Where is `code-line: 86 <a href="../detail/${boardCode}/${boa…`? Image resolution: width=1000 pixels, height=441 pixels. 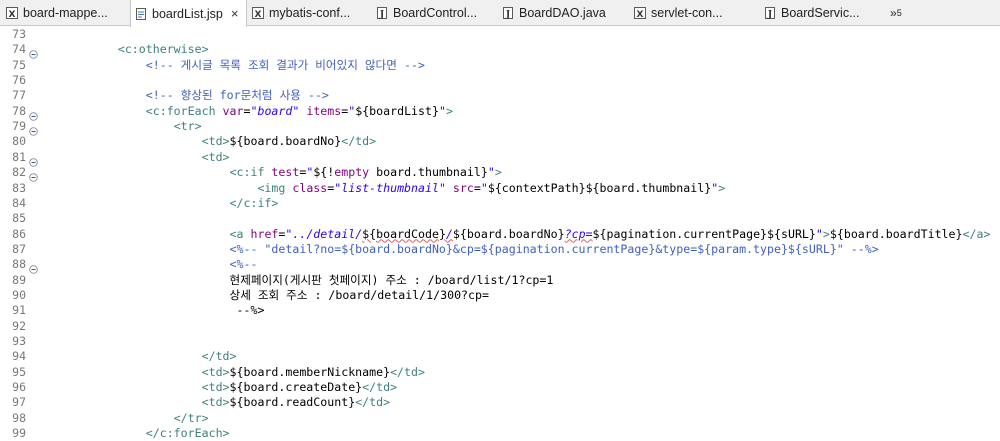 code-line: 86 <a href="../detail/${boardCode}/${boa… is located at coordinates (500, 234).